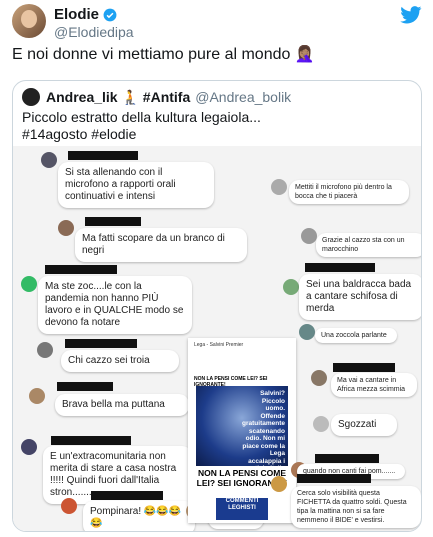  I want to click on commenti-leghisti-logo: COMMENTI LEGHISTI, so click(242, 509).